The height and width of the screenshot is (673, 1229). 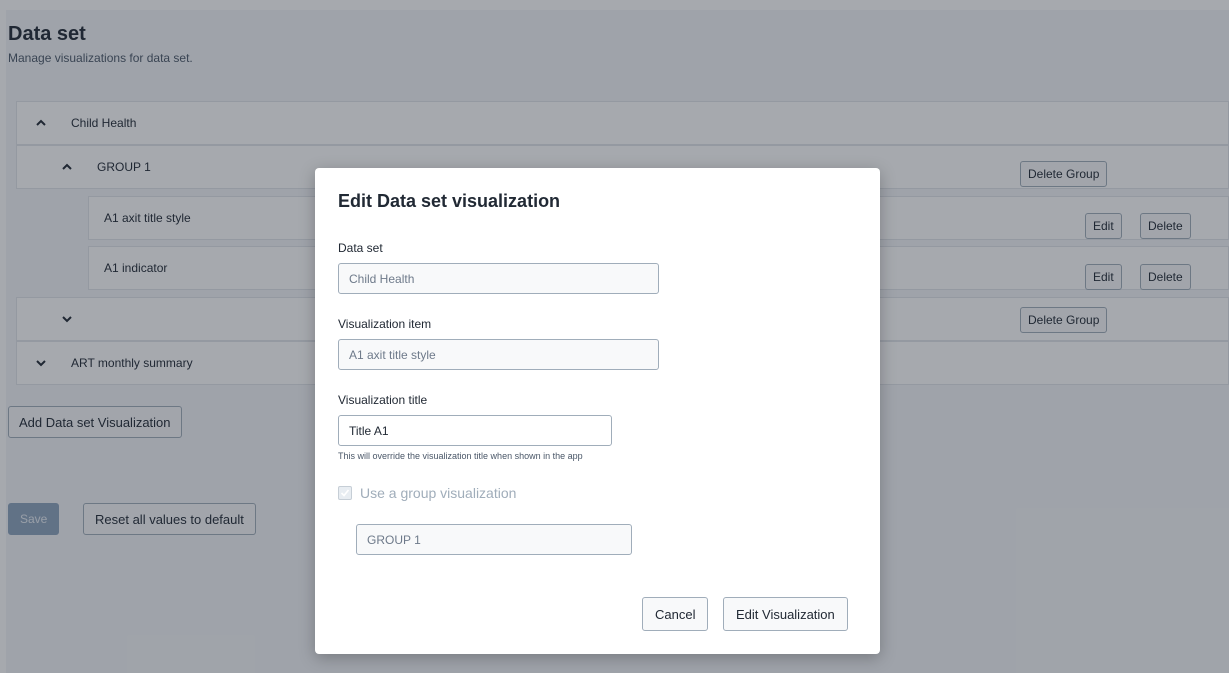 What do you see at coordinates (475, 430) in the screenshot?
I see `visualization-title-input: Title A1` at bounding box center [475, 430].